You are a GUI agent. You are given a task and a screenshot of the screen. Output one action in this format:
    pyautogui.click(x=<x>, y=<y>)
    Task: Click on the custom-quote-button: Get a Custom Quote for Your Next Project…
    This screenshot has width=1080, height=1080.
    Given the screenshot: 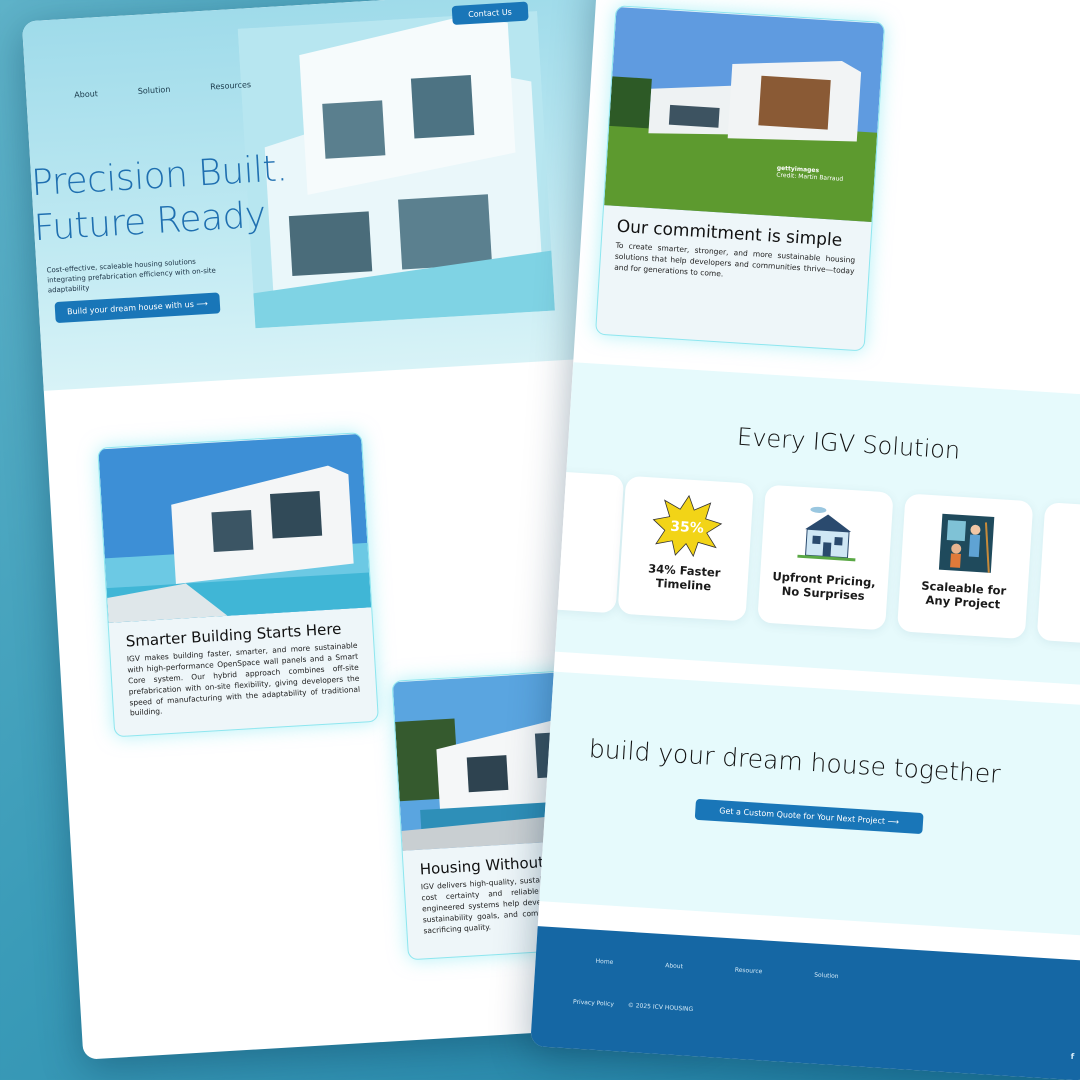 What is the action you would take?
    pyautogui.click(x=809, y=816)
    